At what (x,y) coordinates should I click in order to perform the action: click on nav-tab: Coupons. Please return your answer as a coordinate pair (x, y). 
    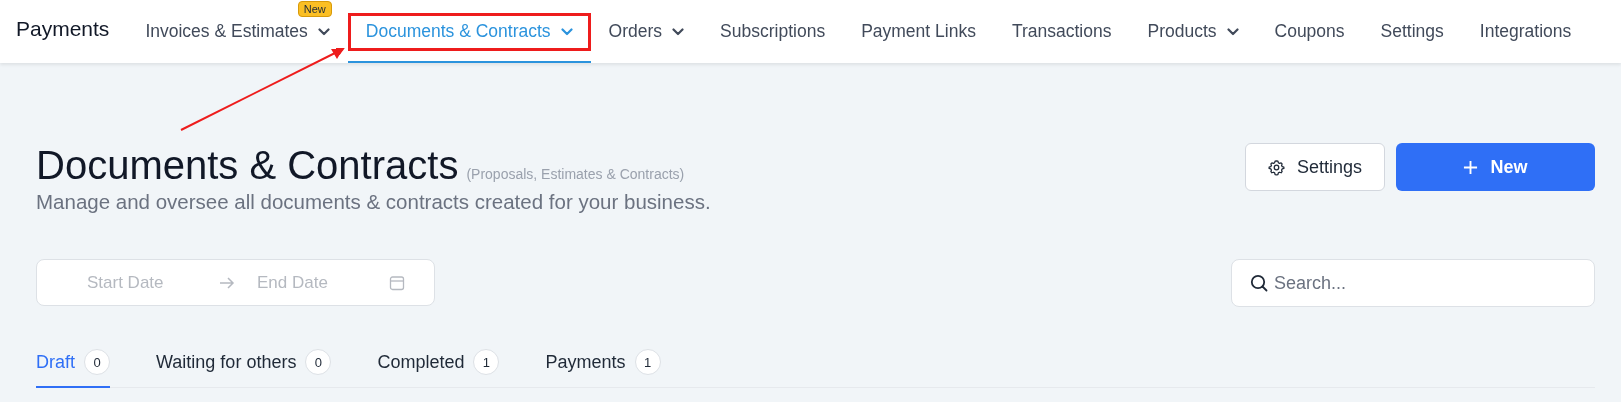
    Looking at the image, I should click on (1309, 31).